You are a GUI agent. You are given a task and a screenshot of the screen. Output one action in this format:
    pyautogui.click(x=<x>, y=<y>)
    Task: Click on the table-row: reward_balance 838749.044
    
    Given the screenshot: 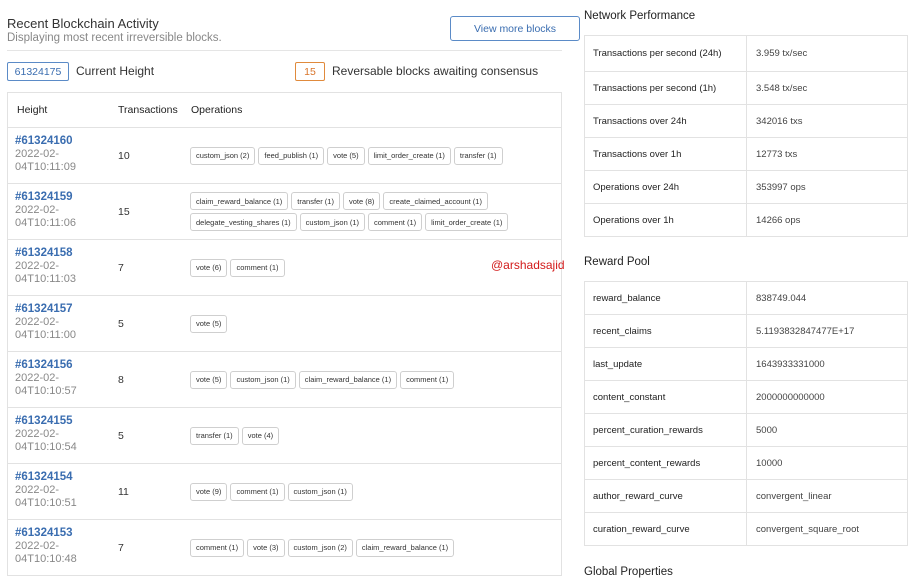 What is the action you would take?
    pyautogui.click(x=746, y=298)
    